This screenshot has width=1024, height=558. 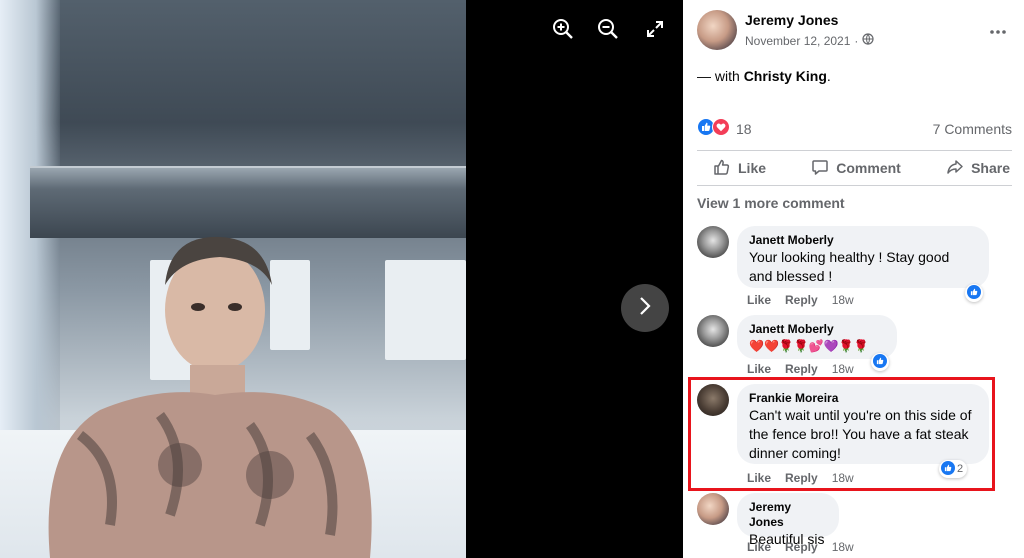 What do you see at coordinates (955, 168) in the screenshot?
I see `share-arrow-icon` at bounding box center [955, 168].